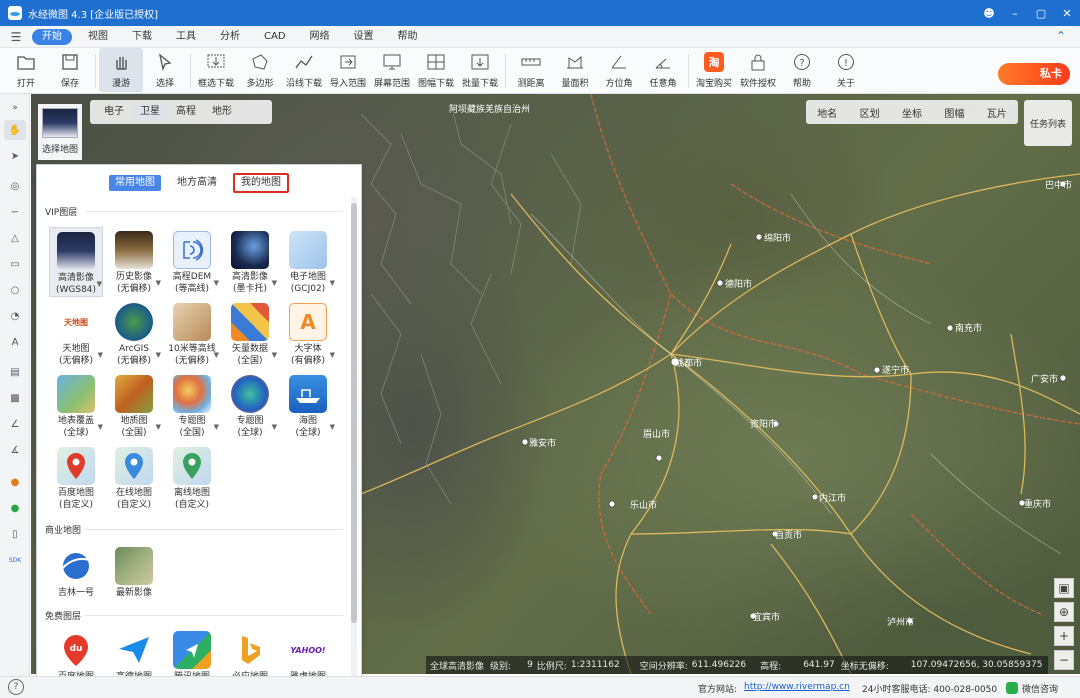 The image size is (1080, 698). I want to click on locate-icon: ⊕, so click(1064, 612).